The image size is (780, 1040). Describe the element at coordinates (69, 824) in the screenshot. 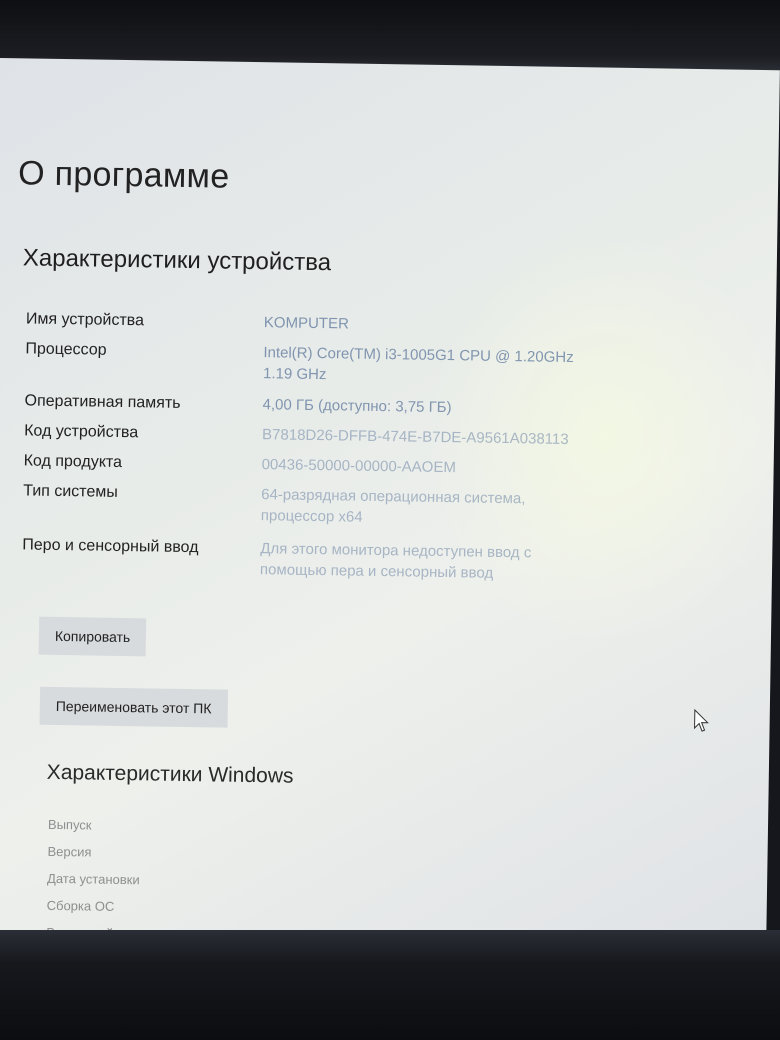

I see `windows-spec-edition: Выпуск` at that location.